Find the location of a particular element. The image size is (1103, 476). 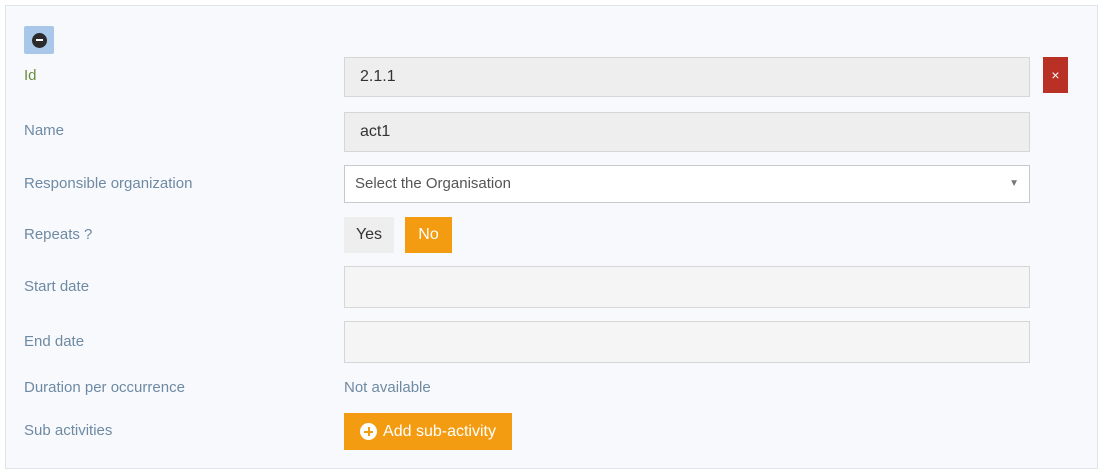

org-label: Responsible organization is located at coordinates (108, 183).